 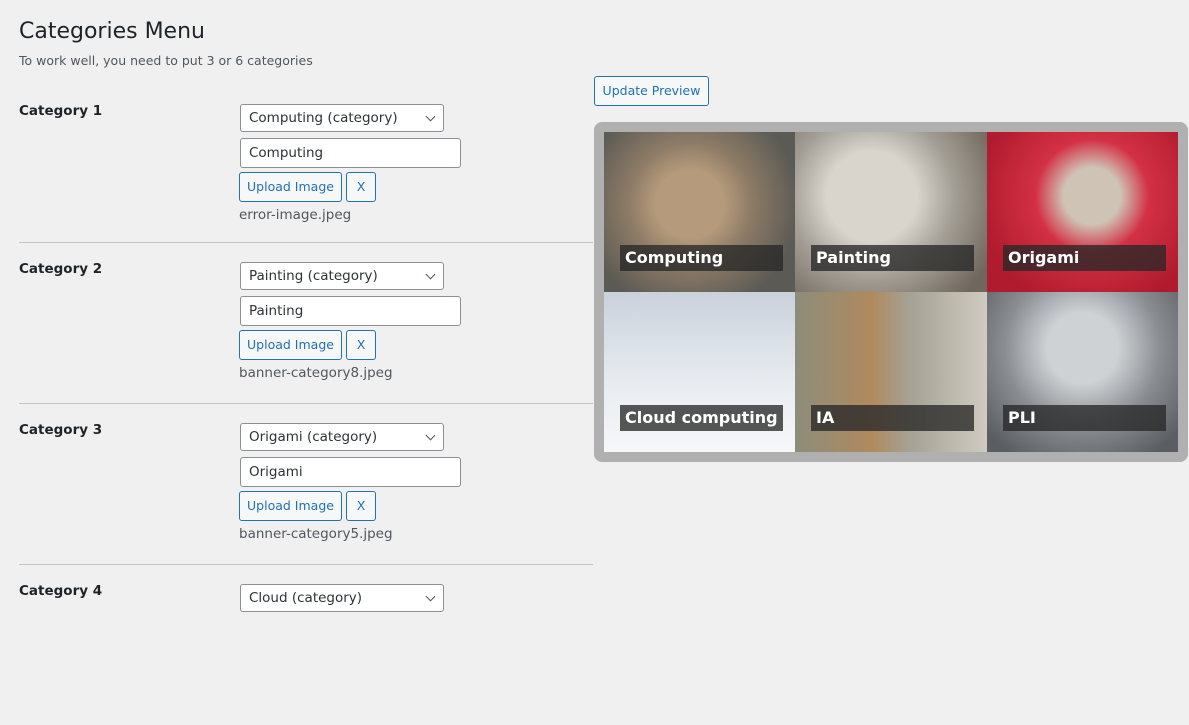 What do you see at coordinates (1084, 258) in the screenshot?
I see `preview-tile-label: Origami` at bounding box center [1084, 258].